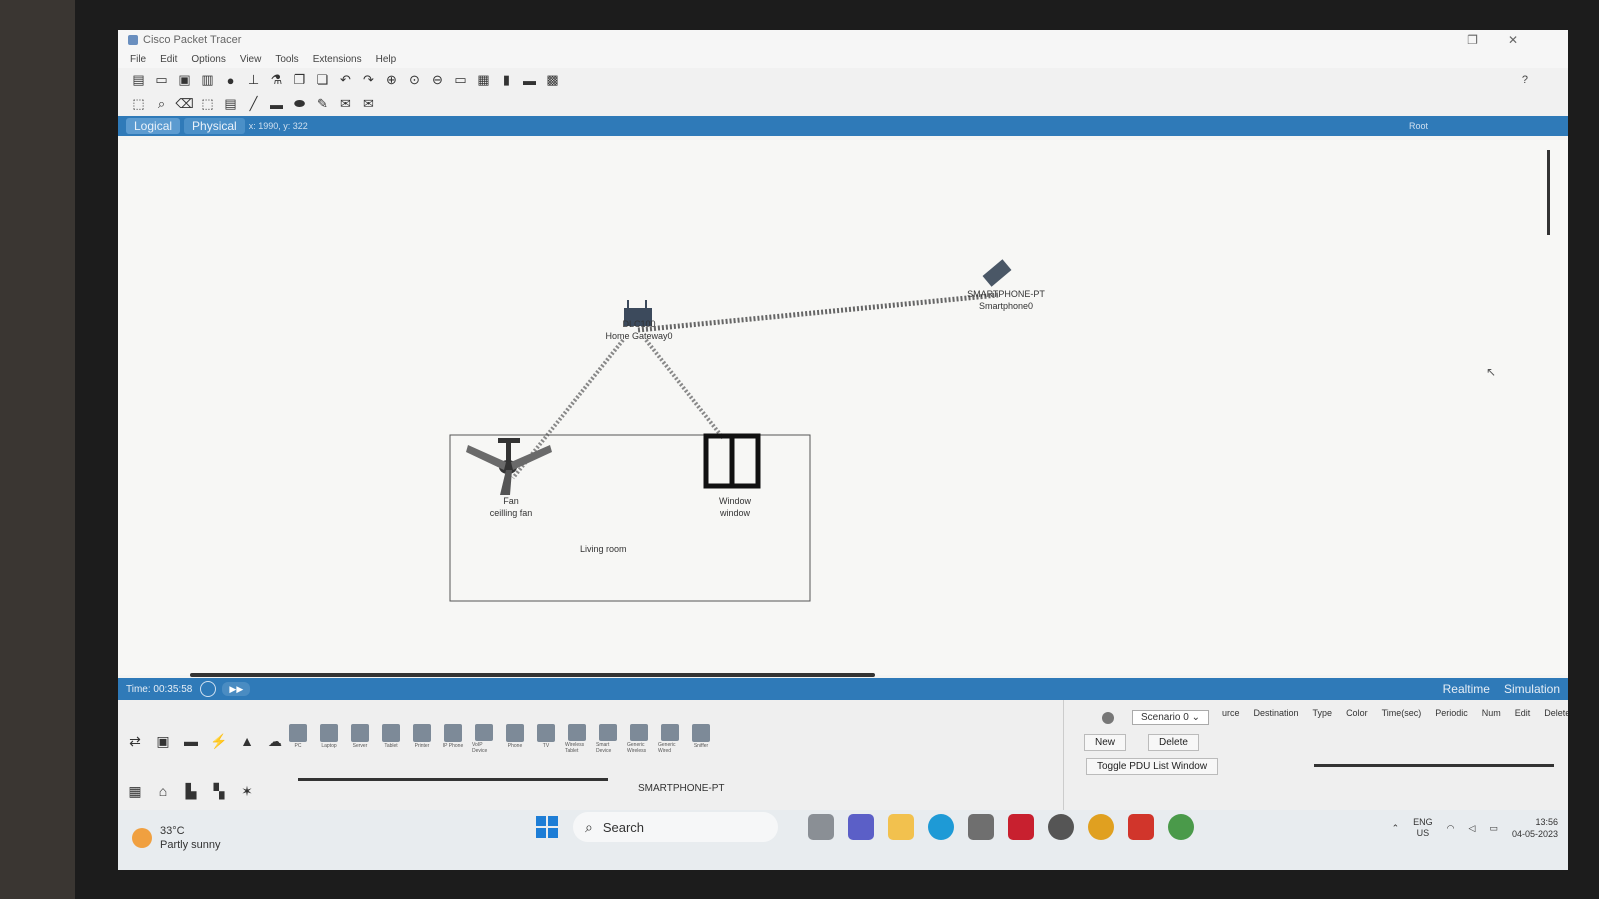  Describe the element at coordinates (639, 739) in the screenshot. I see `device-generic-wireless: Generic Wireless` at that location.